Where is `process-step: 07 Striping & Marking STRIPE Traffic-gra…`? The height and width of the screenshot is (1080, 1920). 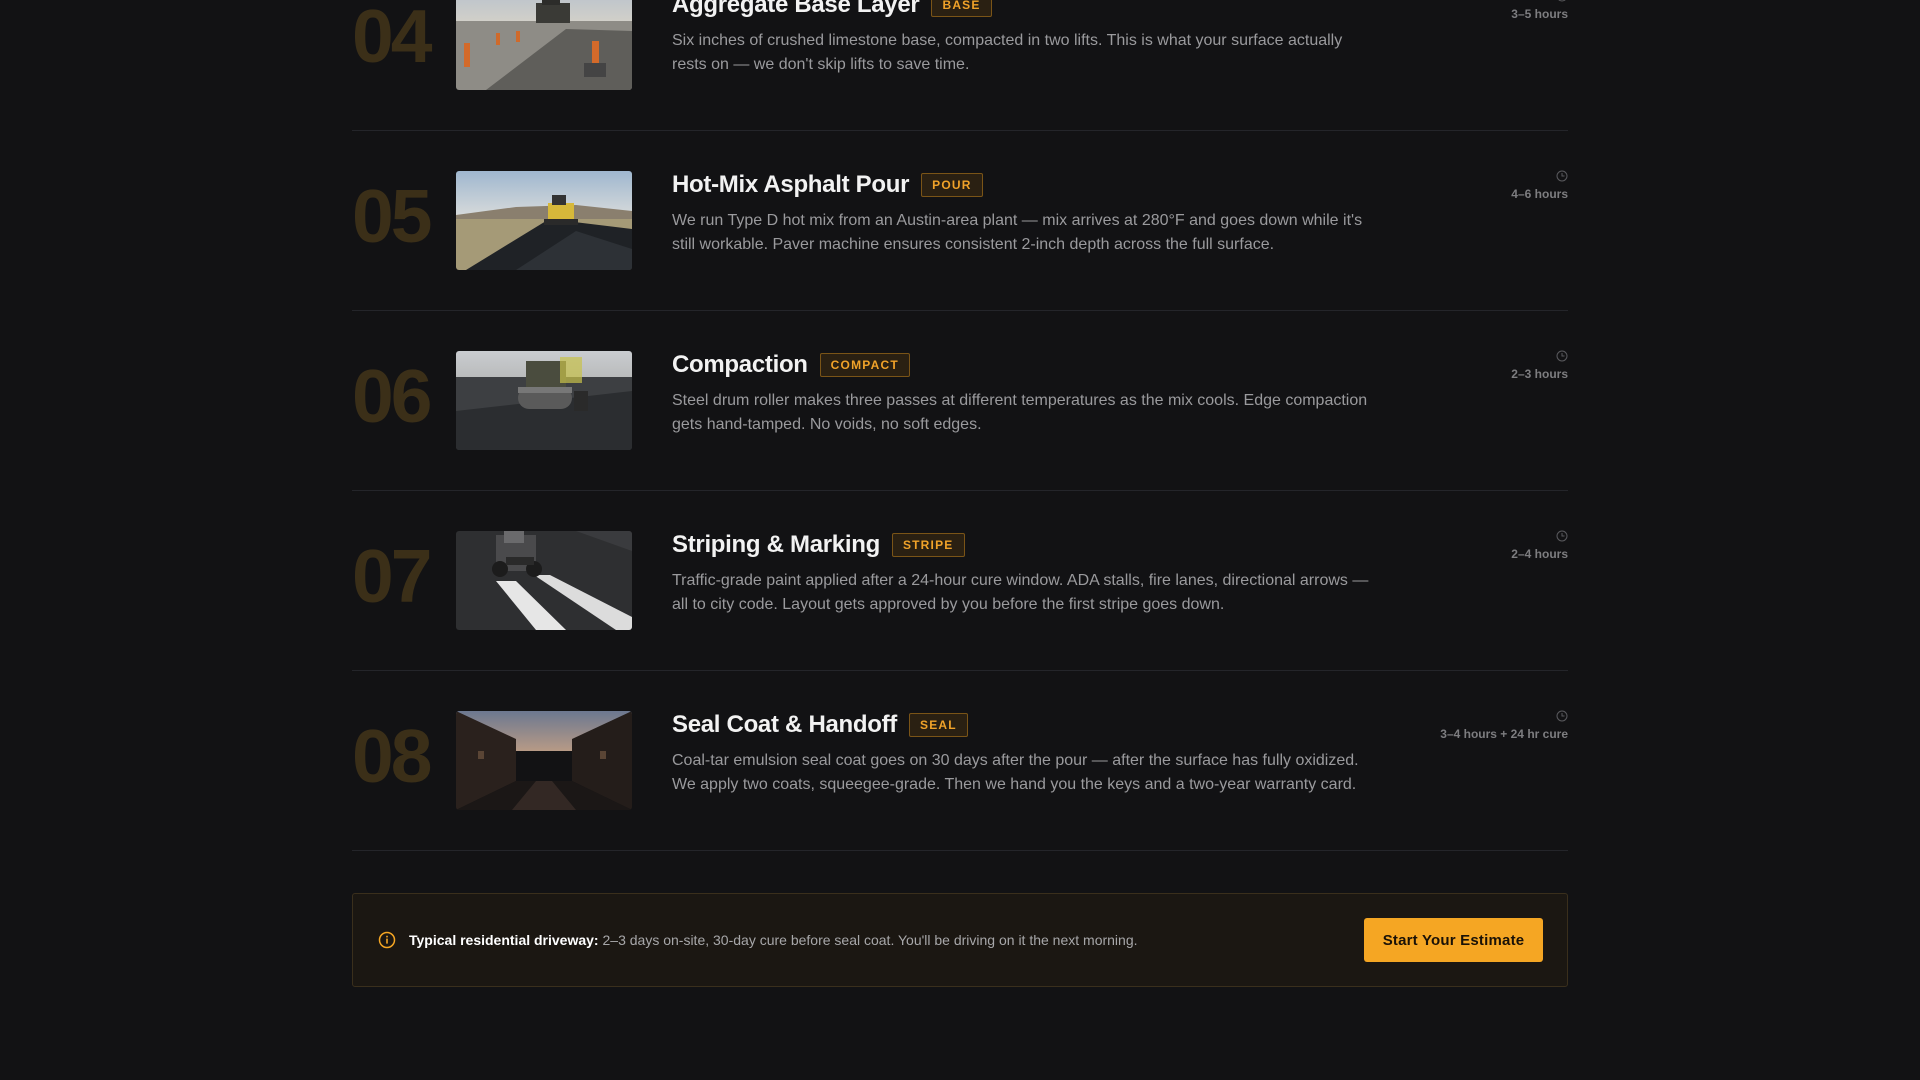 process-step: 07 Striping & Marking STRIPE Traffic-gra… is located at coordinates (960, 581).